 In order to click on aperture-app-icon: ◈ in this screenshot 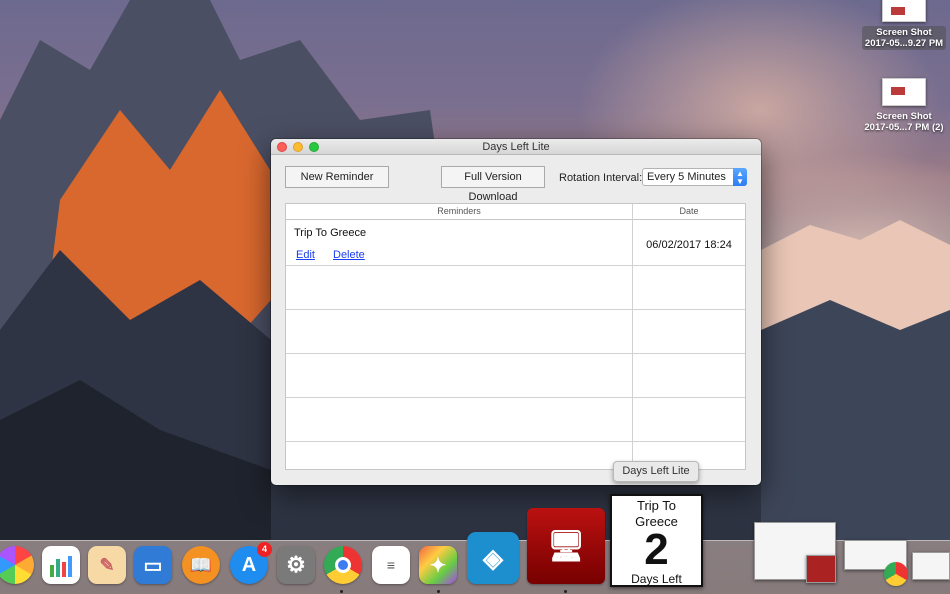, I will do `click(493, 558)`.